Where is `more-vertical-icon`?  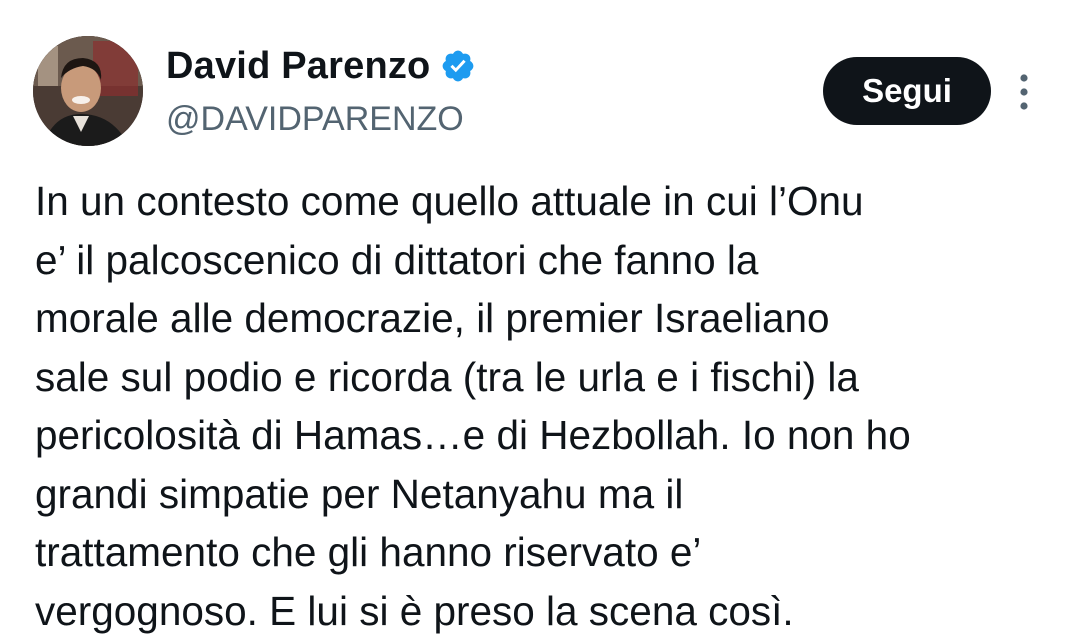 more-vertical-icon is located at coordinates (1024, 92).